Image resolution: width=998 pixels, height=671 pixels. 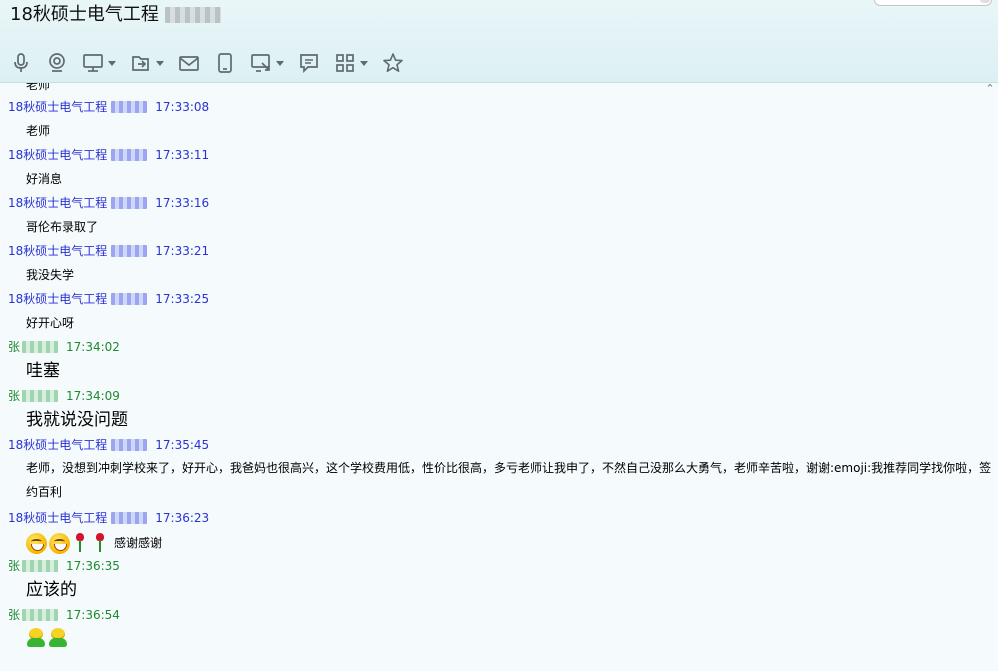 What do you see at coordinates (64, 615) in the screenshot?
I see `message-header: 张 17:36:54` at bounding box center [64, 615].